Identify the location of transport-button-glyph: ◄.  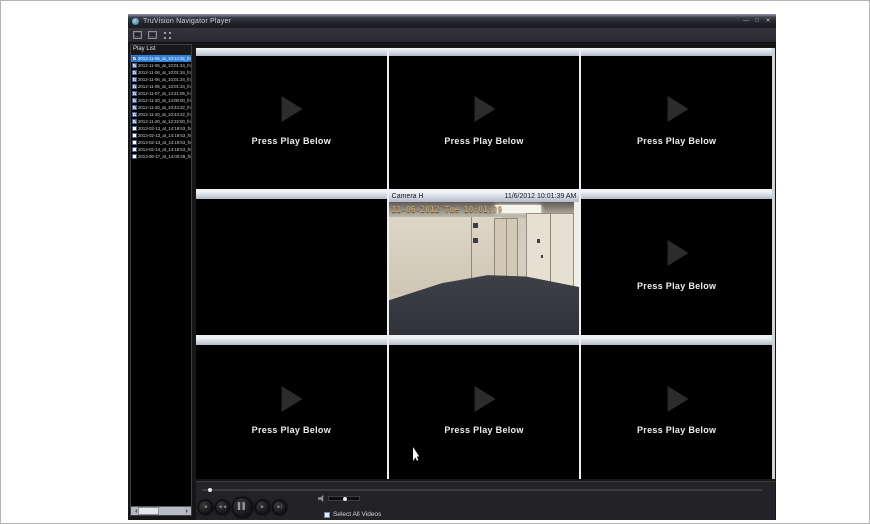
(205, 506).